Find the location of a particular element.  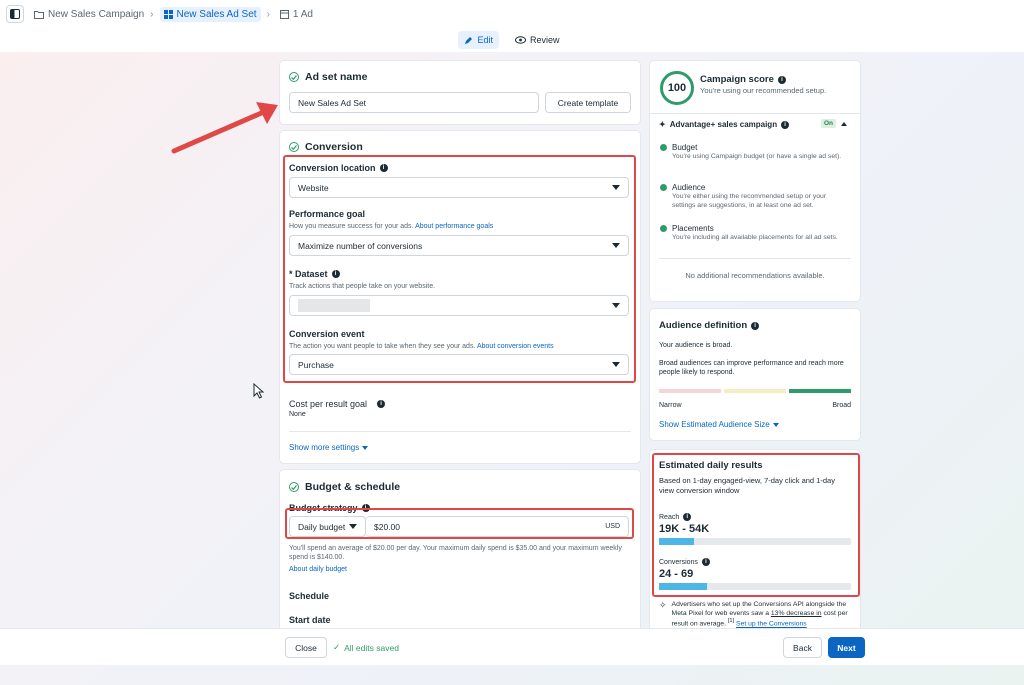

close-button: Close is located at coordinates (306, 647).